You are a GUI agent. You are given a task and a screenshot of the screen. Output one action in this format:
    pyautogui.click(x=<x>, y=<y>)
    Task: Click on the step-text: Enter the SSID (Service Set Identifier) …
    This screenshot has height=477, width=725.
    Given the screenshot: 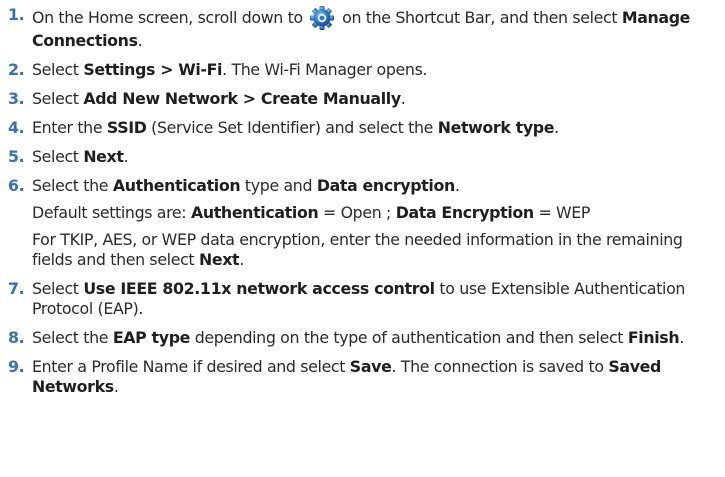 What is the action you would take?
    pyautogui.click(x=373, y=128)
    